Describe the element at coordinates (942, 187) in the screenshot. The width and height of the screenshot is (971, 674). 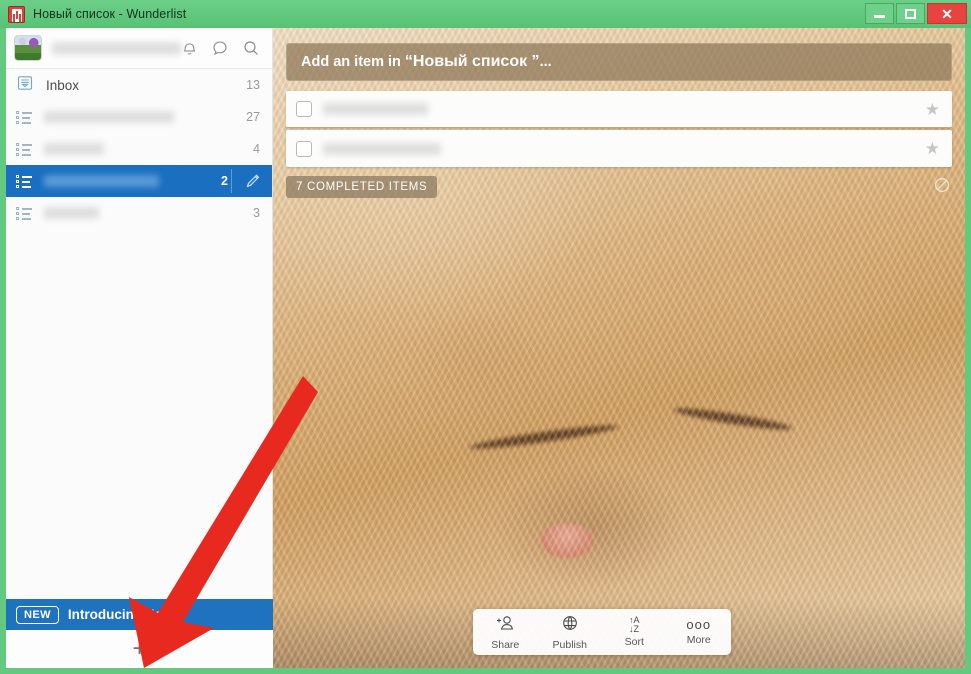
I see `hide-circle-slash-icon` at that location.